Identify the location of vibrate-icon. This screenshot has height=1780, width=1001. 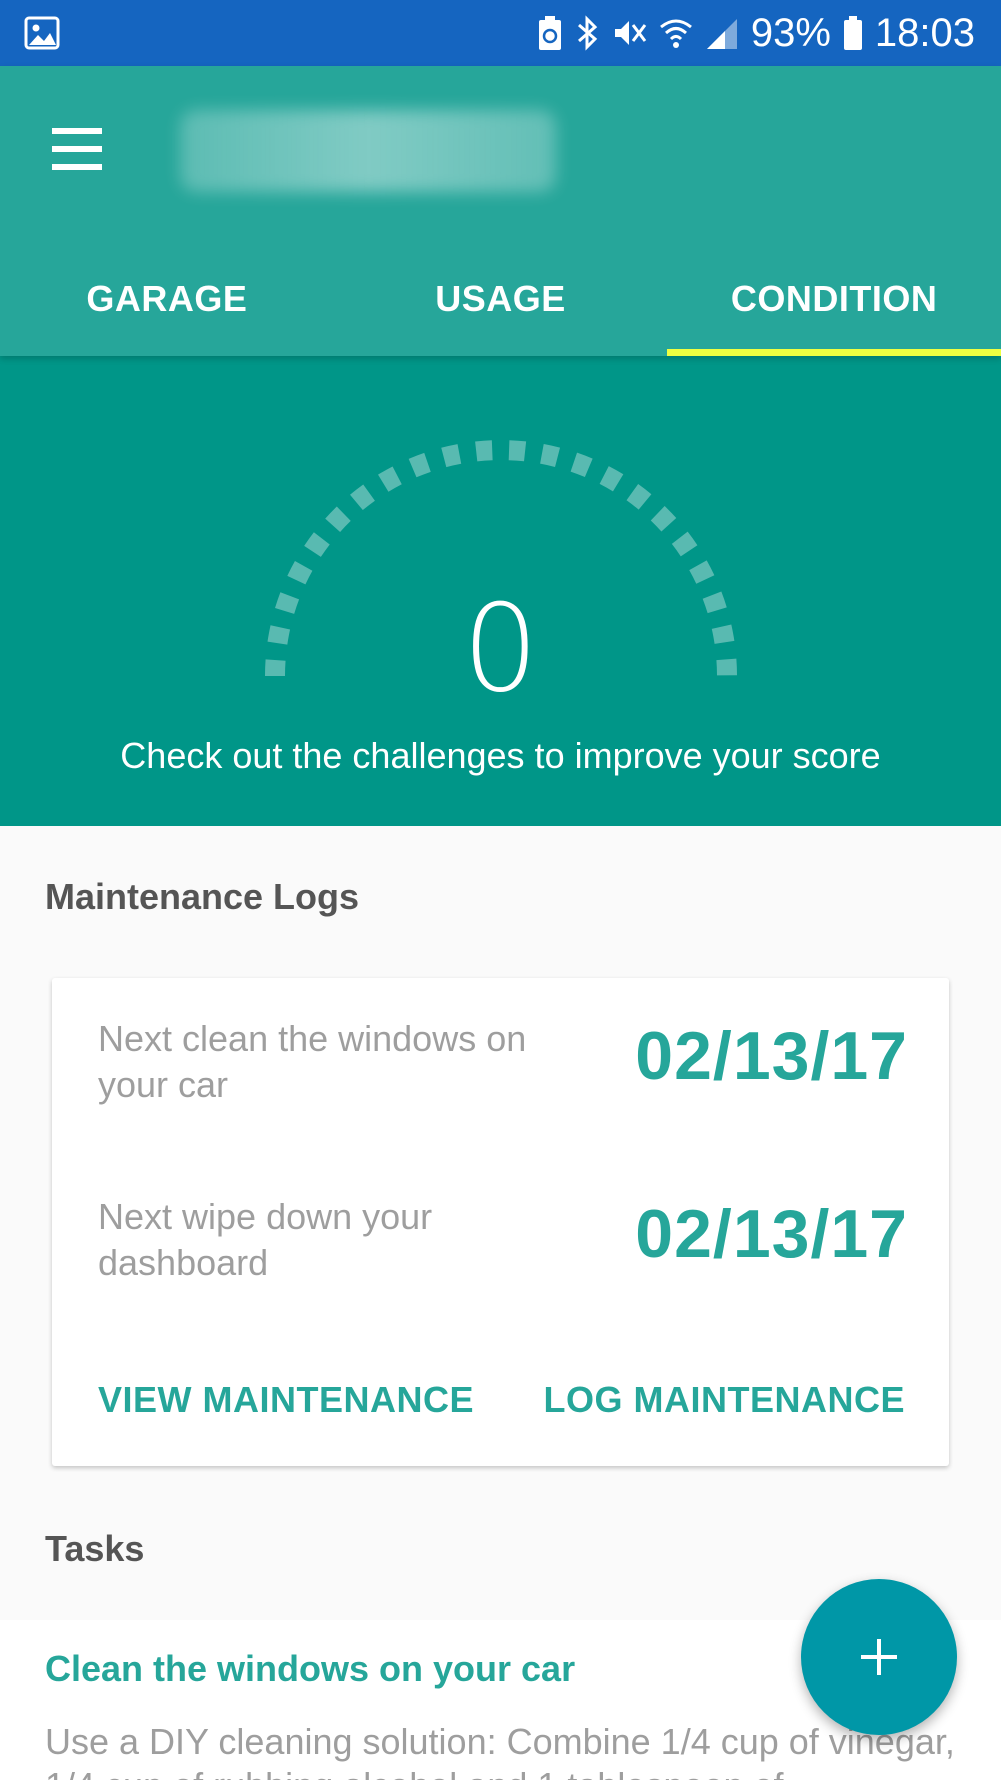
(630, 33).